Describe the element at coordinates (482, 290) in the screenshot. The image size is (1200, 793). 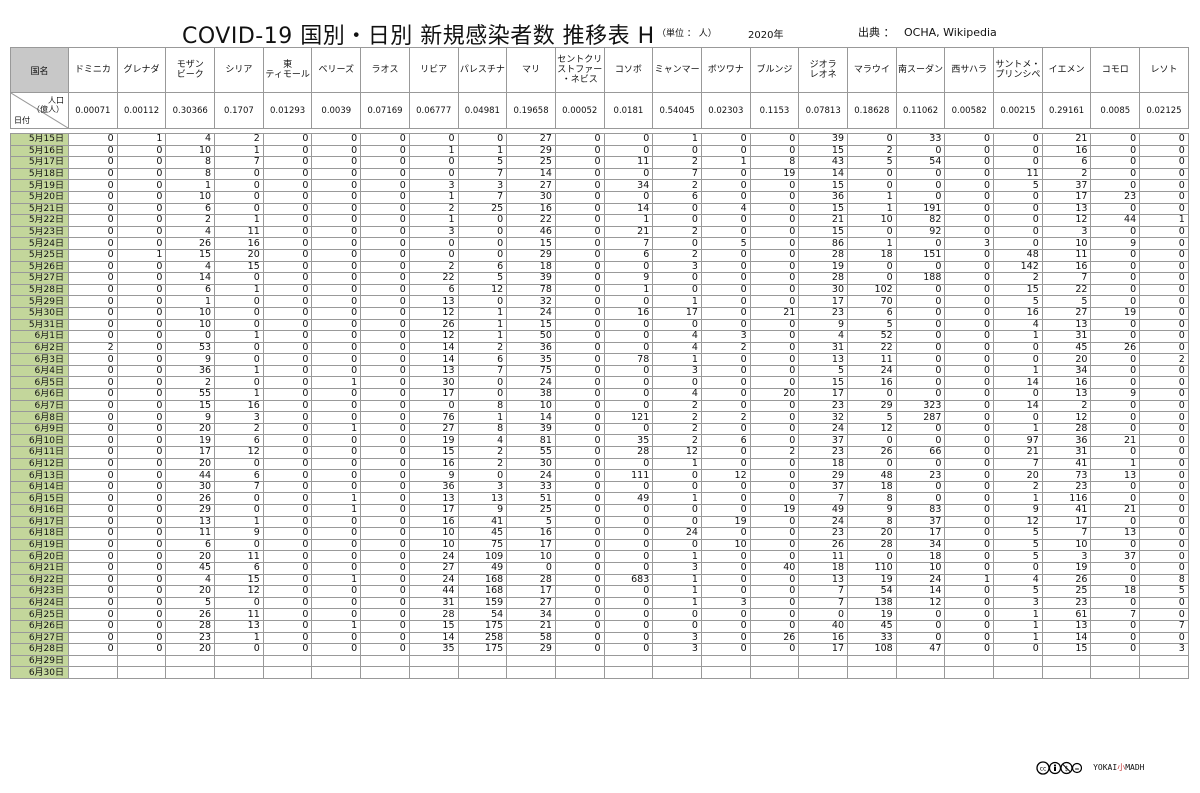
I see `case-cell: 12` at that location.